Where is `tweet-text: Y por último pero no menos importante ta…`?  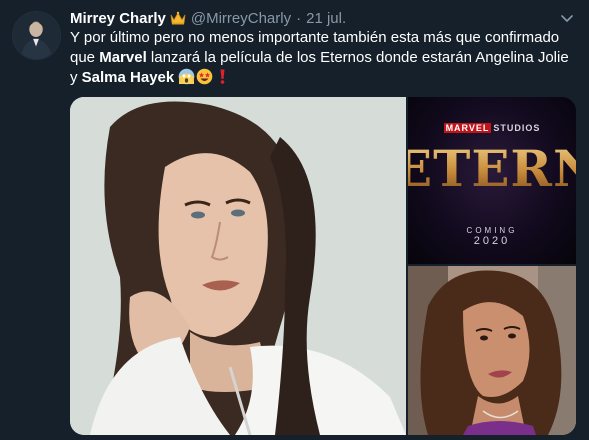
tweet-text: Y por último pero no menos importante ta… is located at coordinates (324, 58).